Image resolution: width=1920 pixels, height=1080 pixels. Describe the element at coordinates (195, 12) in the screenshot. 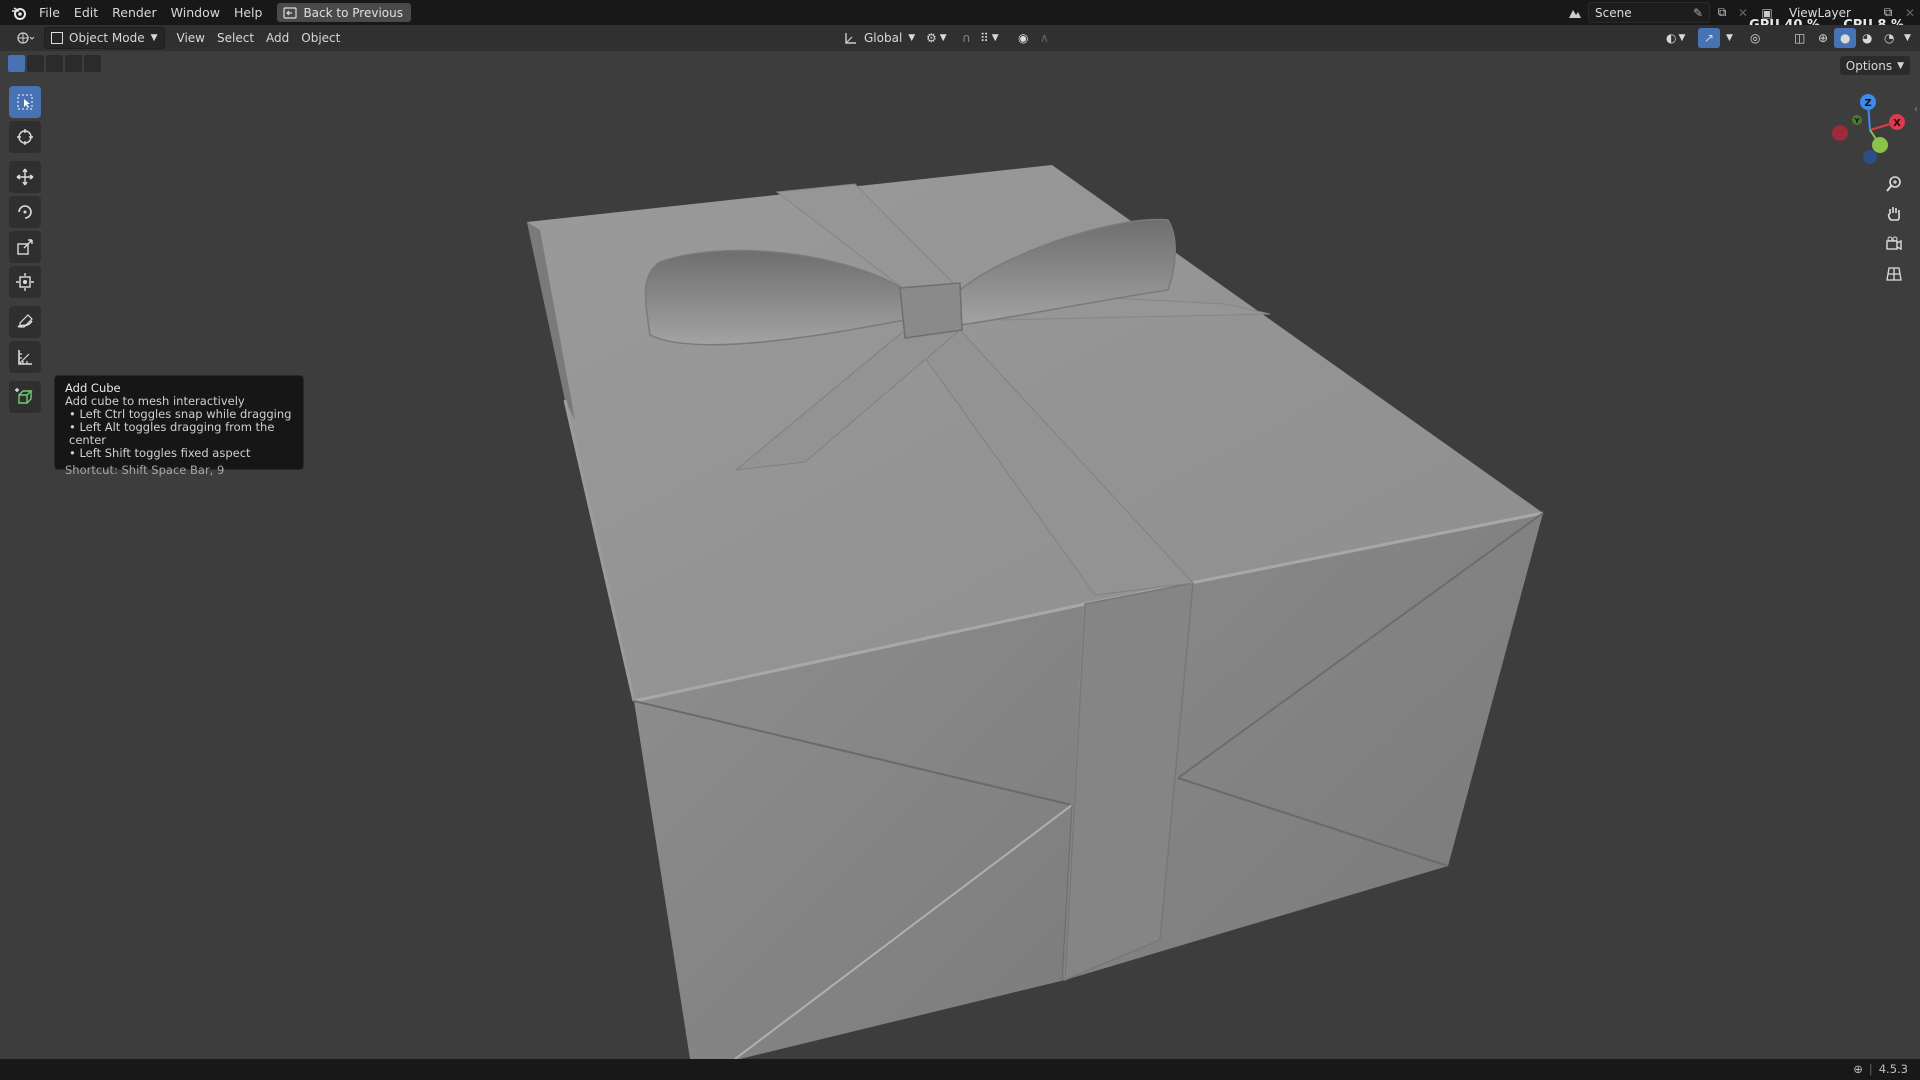

I see `menu-window: Window` at that location.